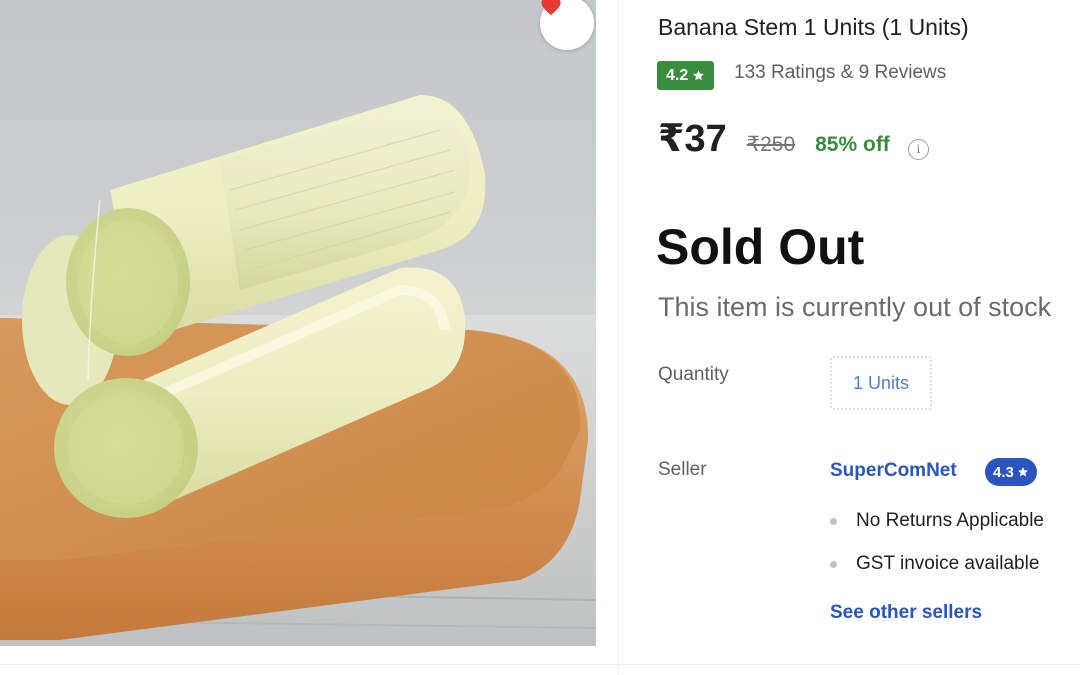 The image size is (1080, 675). What do you see at coordinates (540, 664) in the screenshot?
I see `section-divider` at bounding box center [540, 664].